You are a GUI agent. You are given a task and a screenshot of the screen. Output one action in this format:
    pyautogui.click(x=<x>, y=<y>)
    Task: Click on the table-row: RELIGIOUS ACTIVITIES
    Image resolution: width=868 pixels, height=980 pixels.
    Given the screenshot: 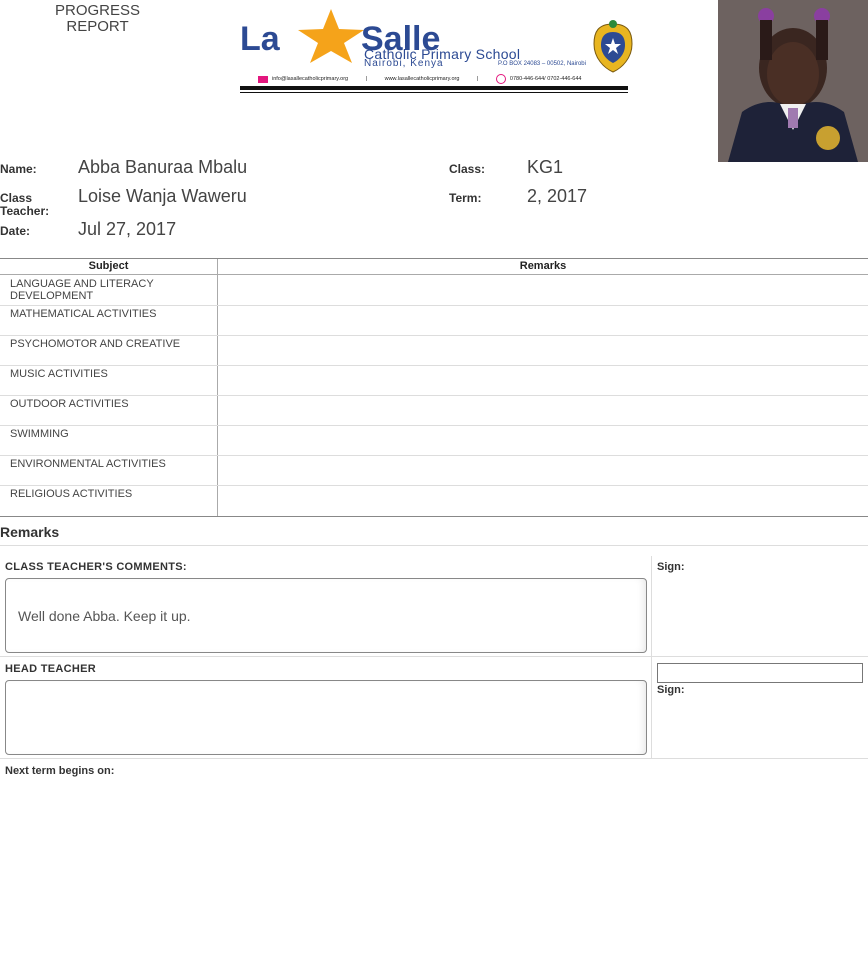 What is the action you would take?
    pyautogui.click(x=434, y=500)
    